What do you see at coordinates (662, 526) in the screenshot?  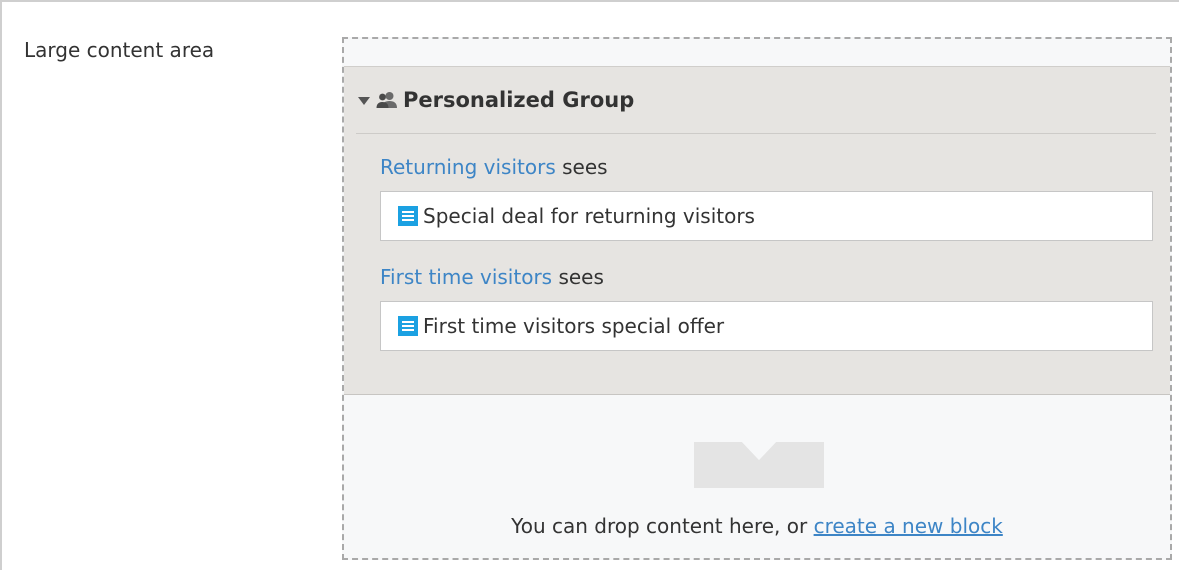 I see `drop-hint: You can drop content here, or` at bounding box center [662, 526].